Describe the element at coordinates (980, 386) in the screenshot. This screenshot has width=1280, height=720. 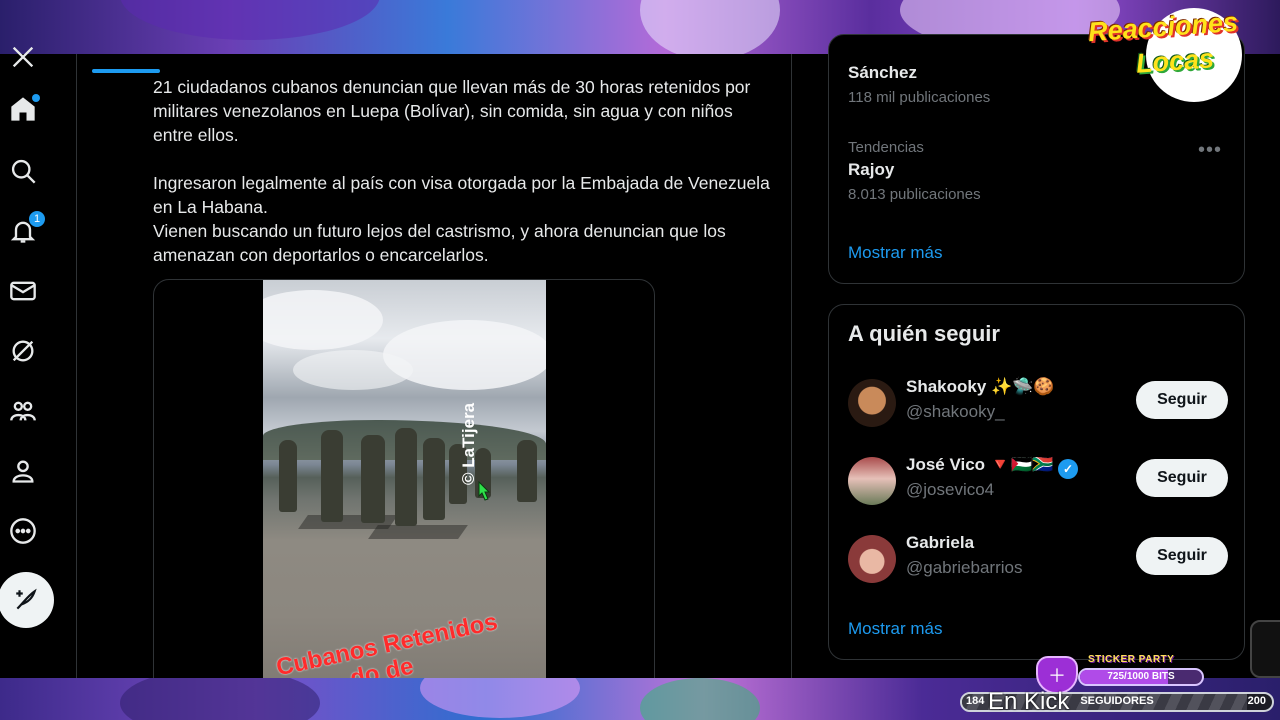
I see `user-name: Shakooky ✨🛸🍪` at that location.